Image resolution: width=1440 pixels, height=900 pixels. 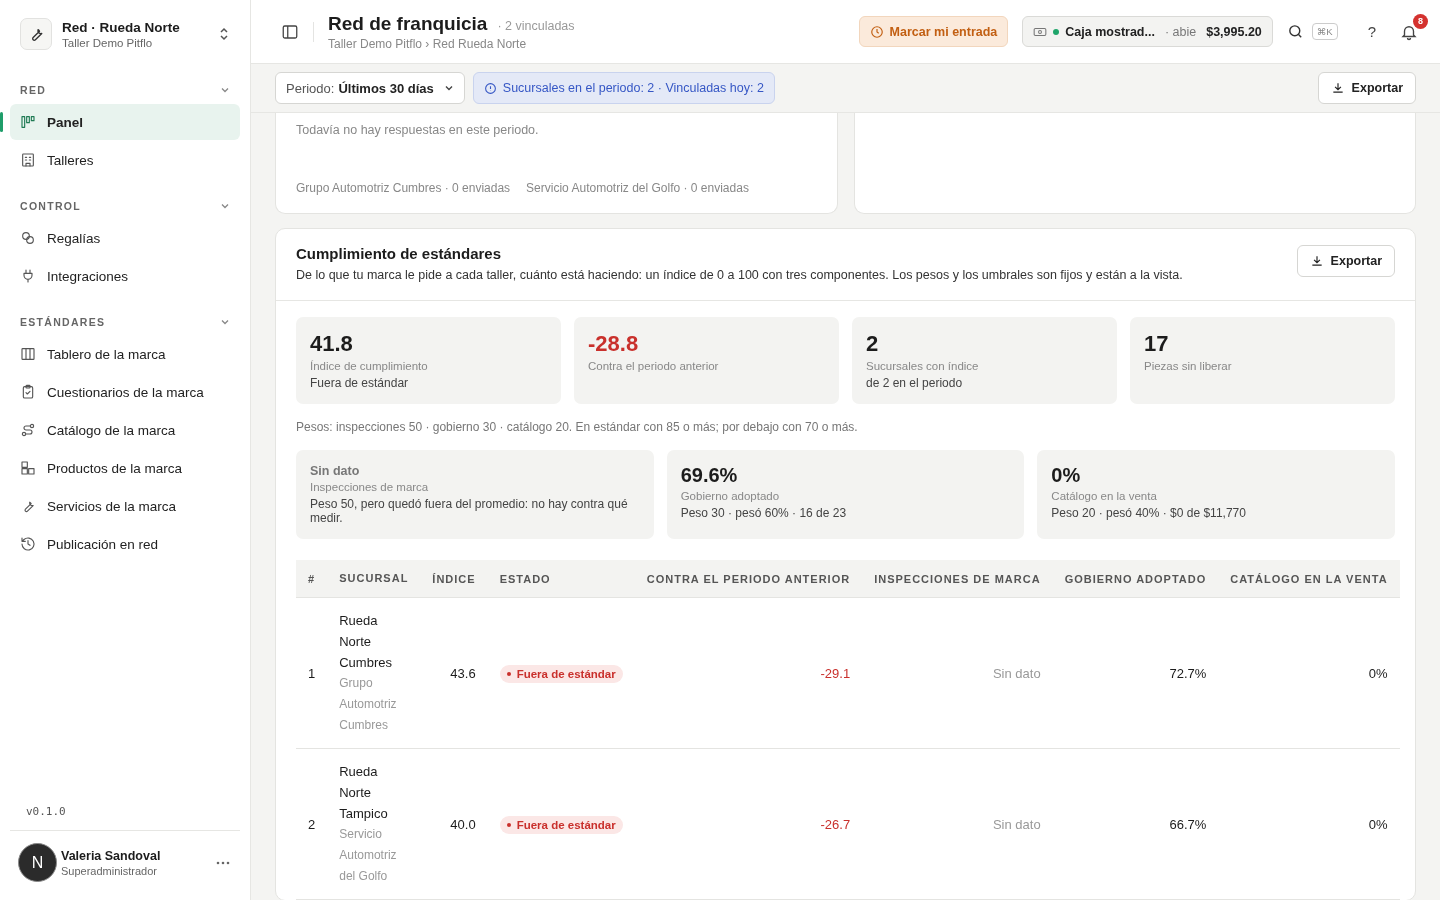 What do you see at coordinates (1040, 31) in the screenshot?
I see `banknote-icon` at bounding box center [1040, 31].